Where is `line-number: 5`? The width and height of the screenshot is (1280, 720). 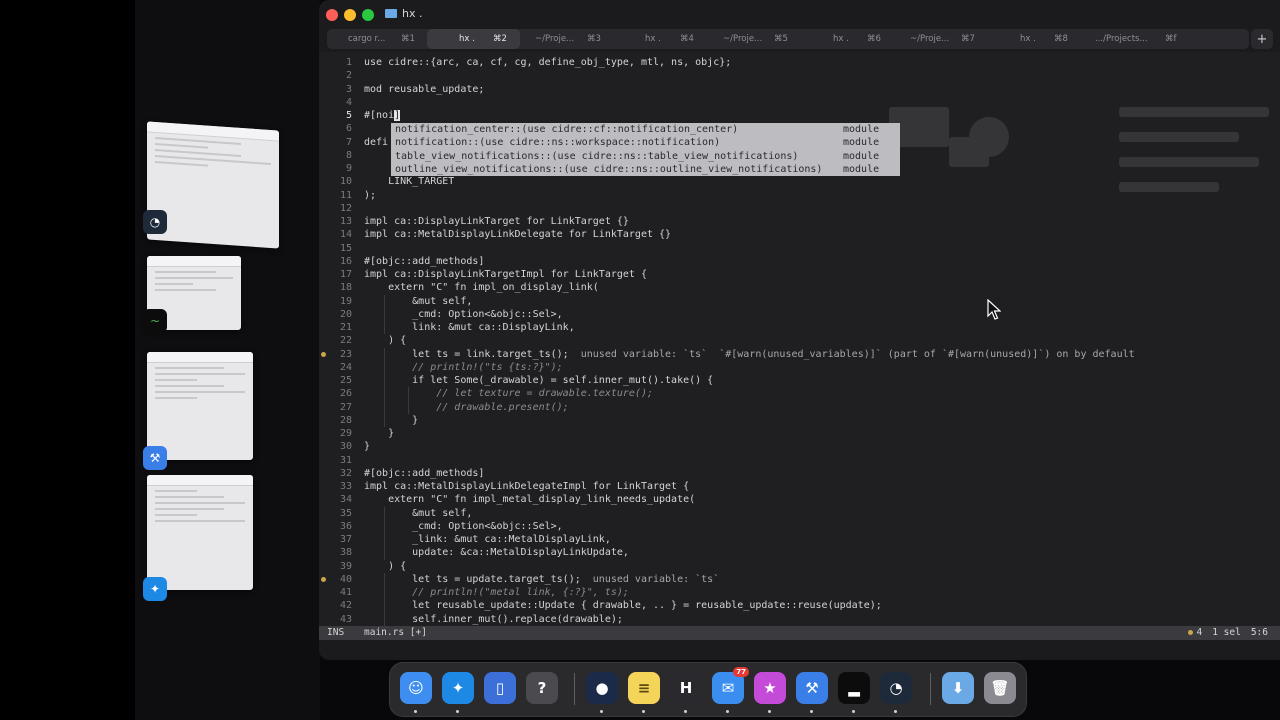
line-number: 5 is located at coordinates (348, 115).